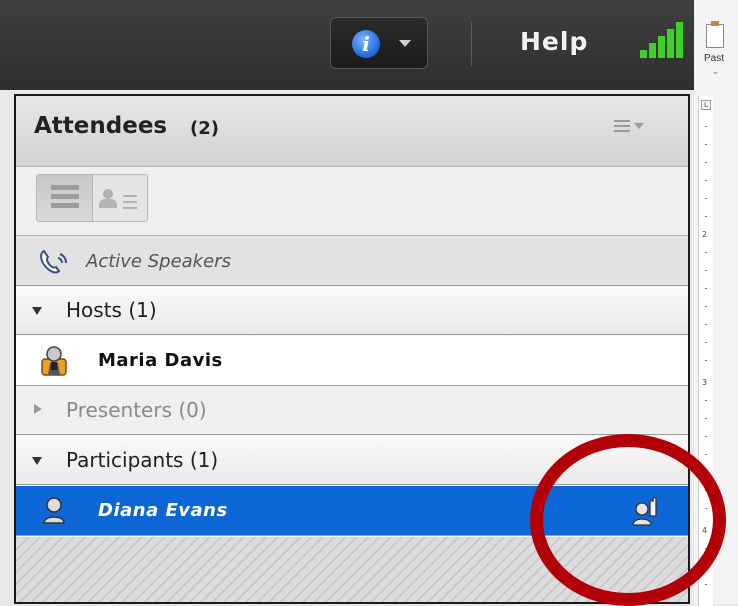 The width and height of the screenshot is (738, 606). I want to click on toolbar-divider, so click(471, 44).